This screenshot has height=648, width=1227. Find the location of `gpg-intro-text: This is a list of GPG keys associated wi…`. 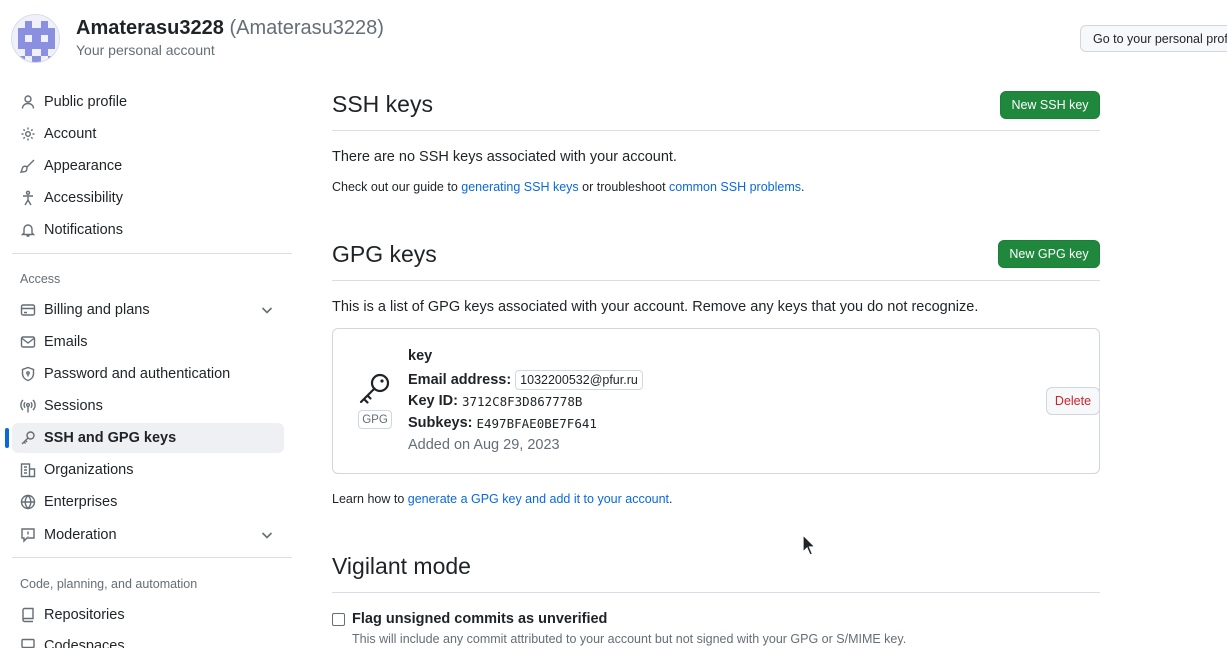

gpg-intro-text: This is a list of GPG keys associated wi… is located at coordinates (655, 307).